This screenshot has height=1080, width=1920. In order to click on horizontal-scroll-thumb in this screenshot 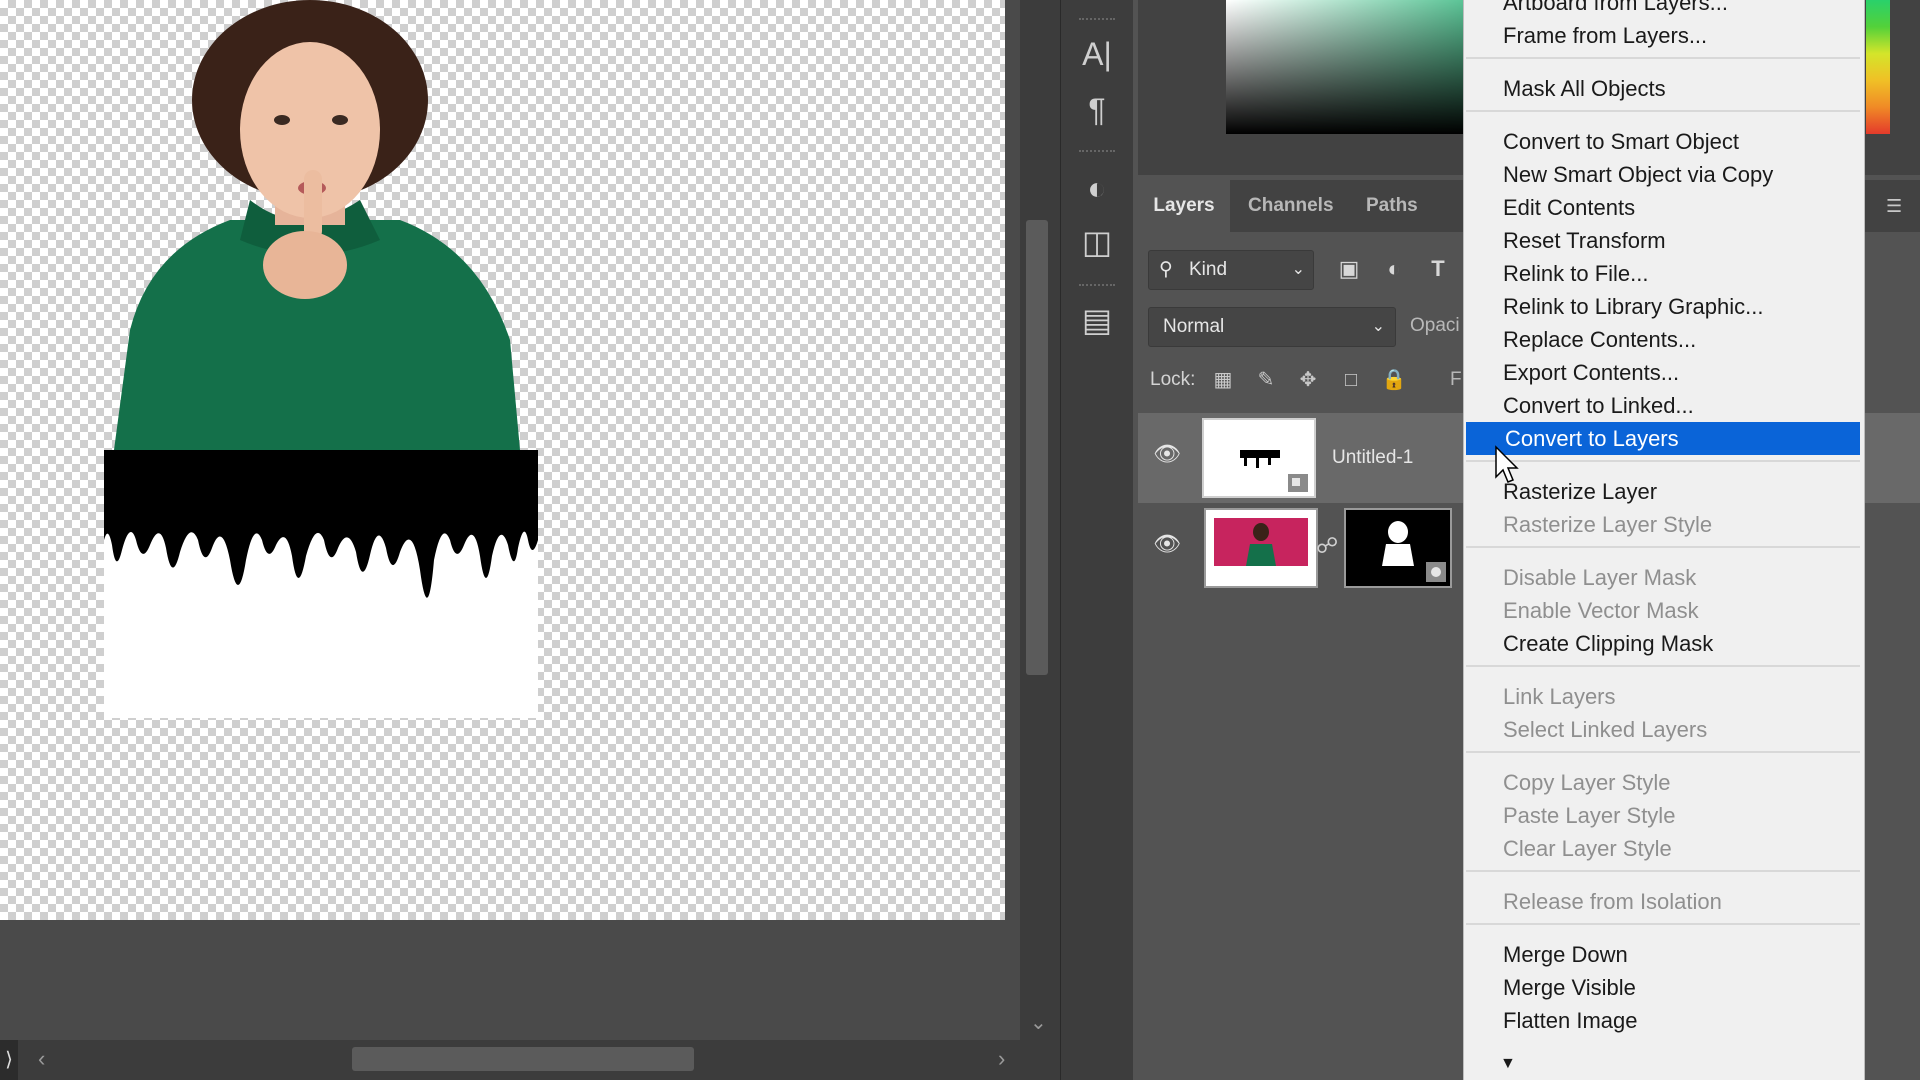, I will do `click(523, 1059)`.